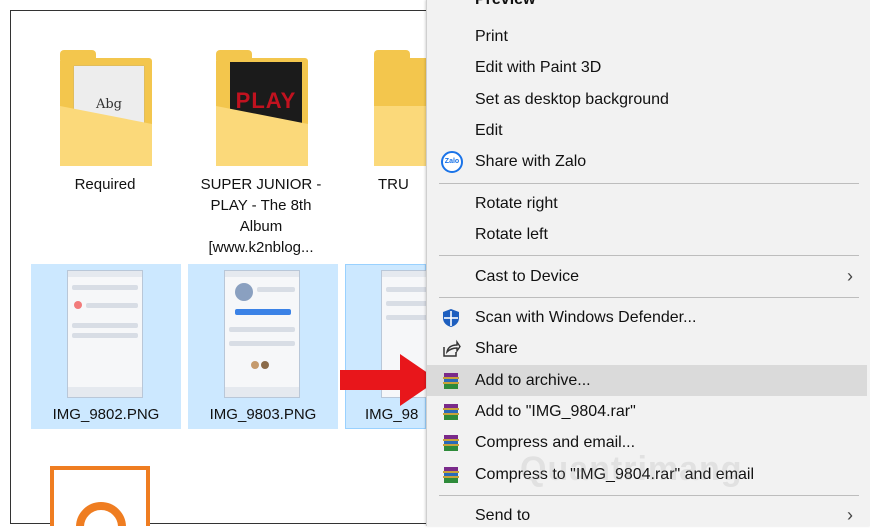  Describe the element at coordinates (392, 414) in the screenshot. I see `file-label: IMG_98` at that location.